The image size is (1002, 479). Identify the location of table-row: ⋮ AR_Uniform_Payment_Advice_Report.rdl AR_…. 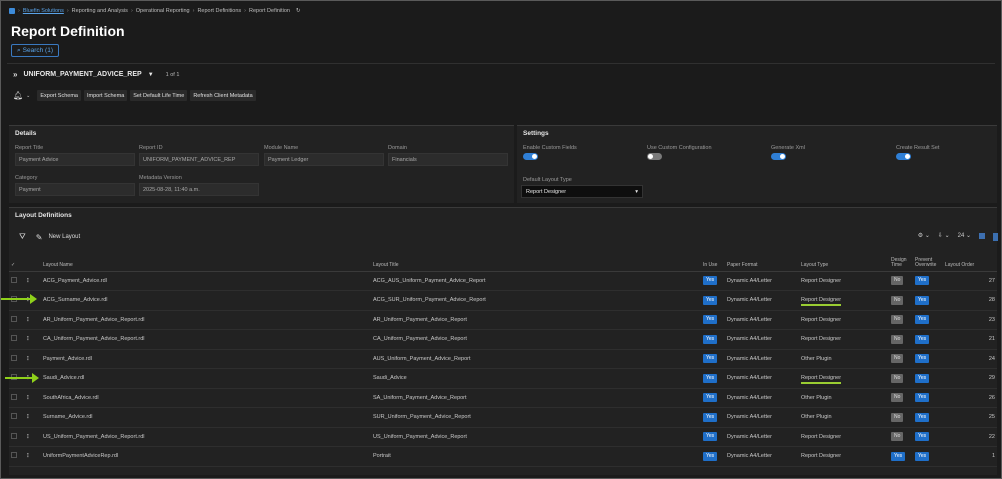
(503, 320).